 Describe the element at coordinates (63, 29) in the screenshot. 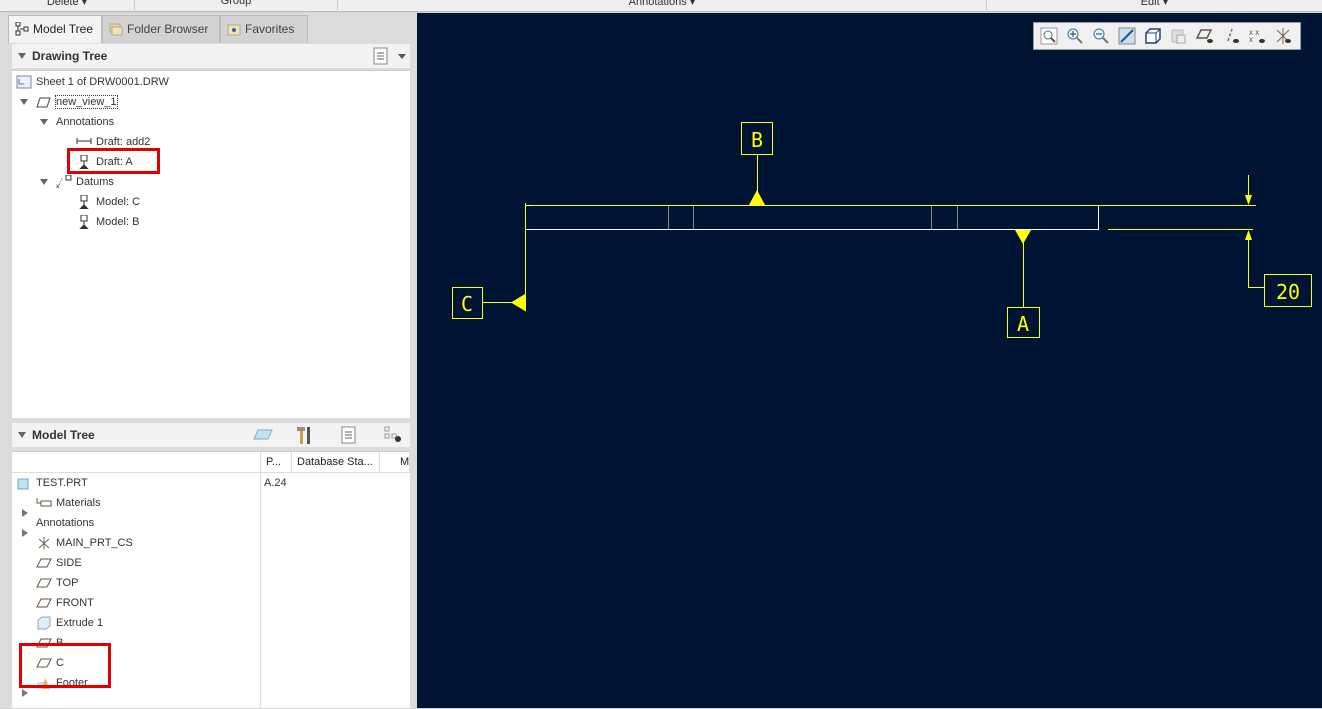

I see `tab-label: Model Tree` at that location.